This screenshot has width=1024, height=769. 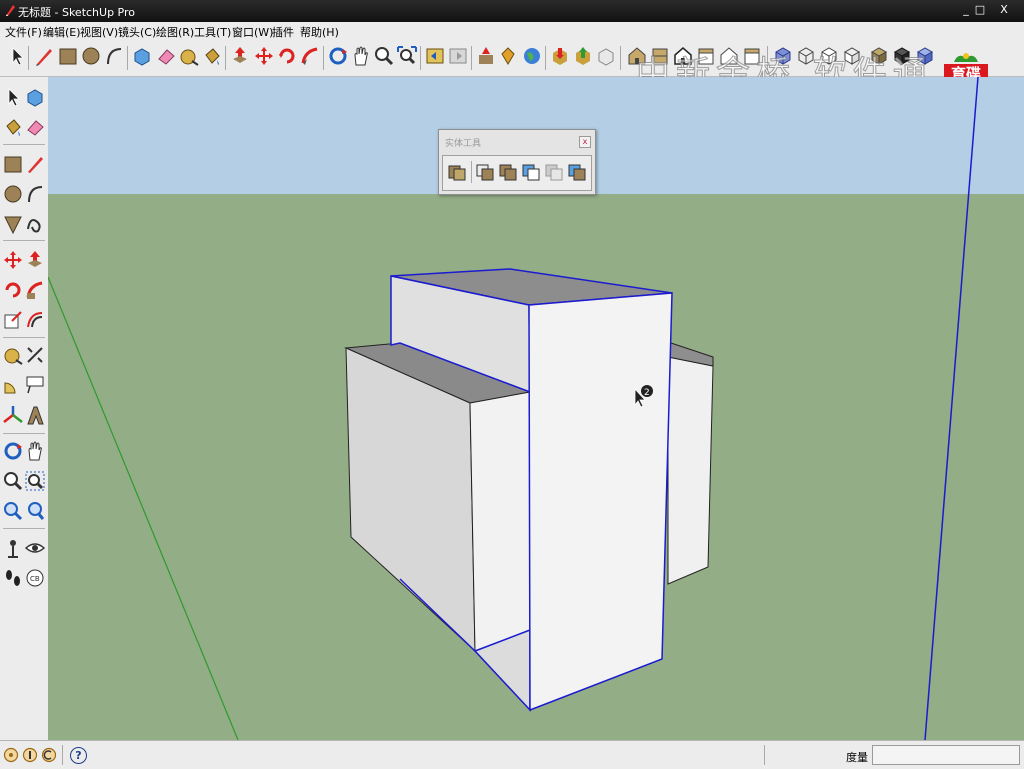 I want to click on menu-camera: 镜头(C), so click(x=137, y=32).